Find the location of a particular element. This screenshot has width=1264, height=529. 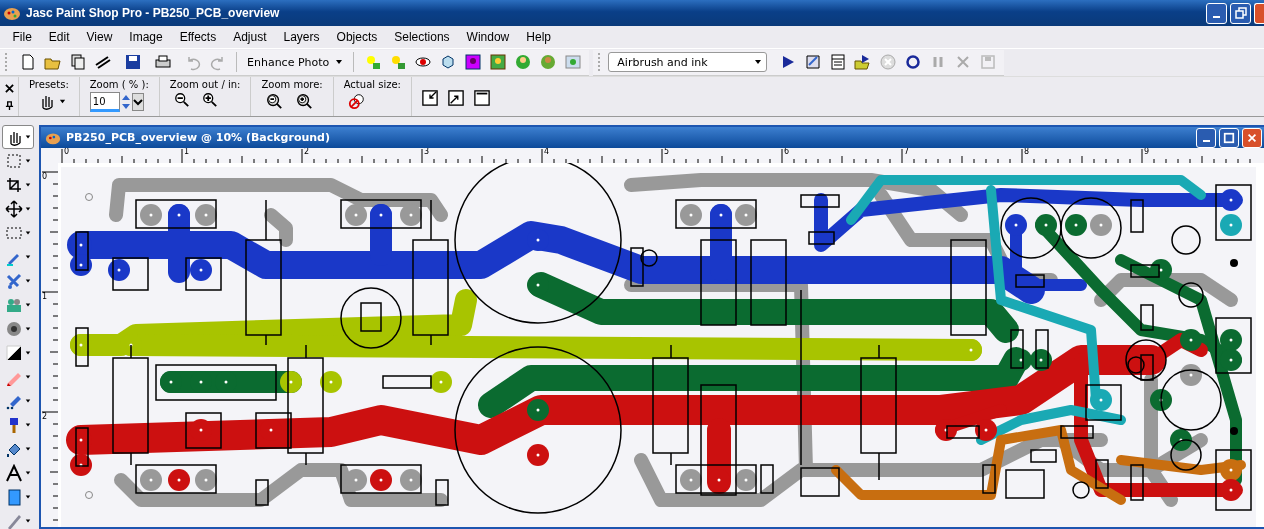

menu-item: Objects is located at coordinates (357, 37).